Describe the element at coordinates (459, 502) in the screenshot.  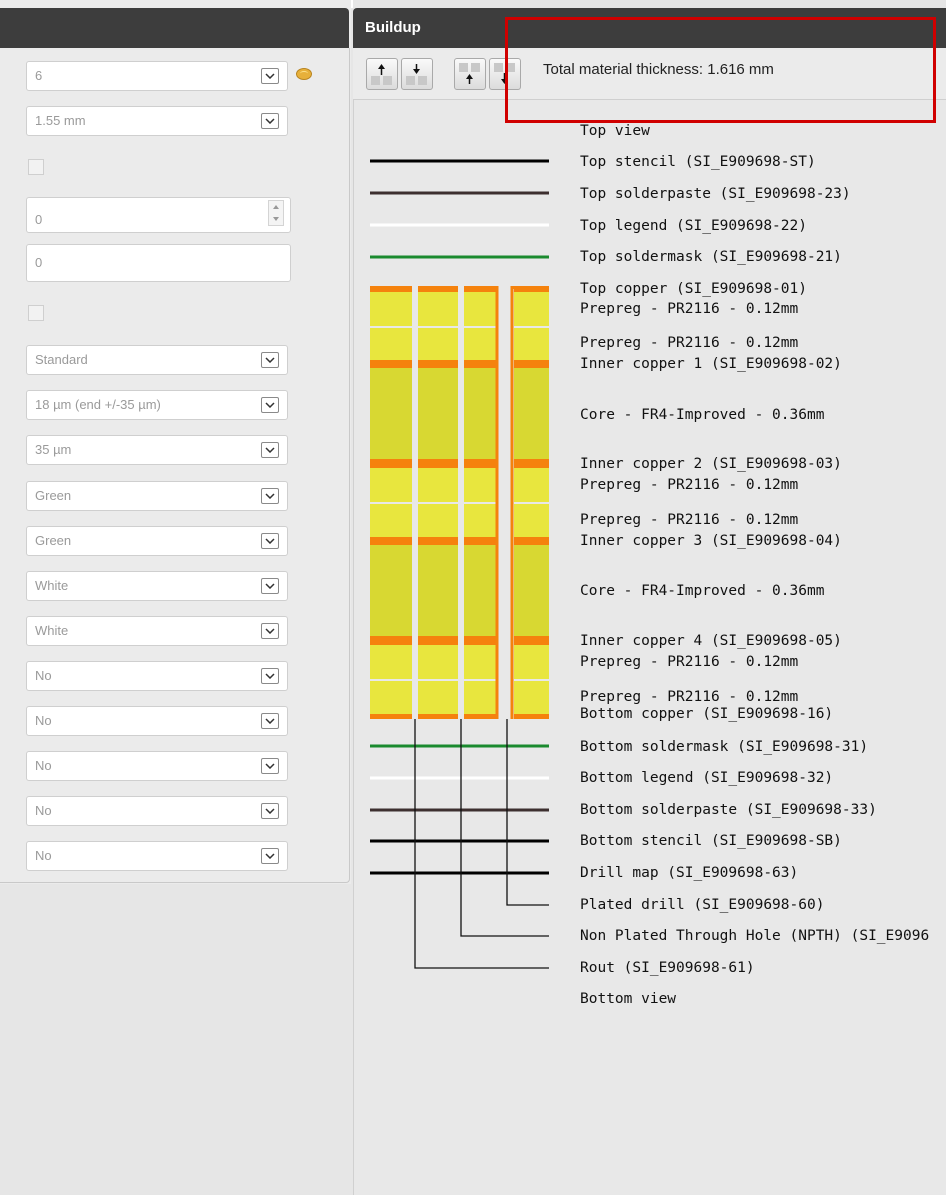
I see `board-stack` at that location.